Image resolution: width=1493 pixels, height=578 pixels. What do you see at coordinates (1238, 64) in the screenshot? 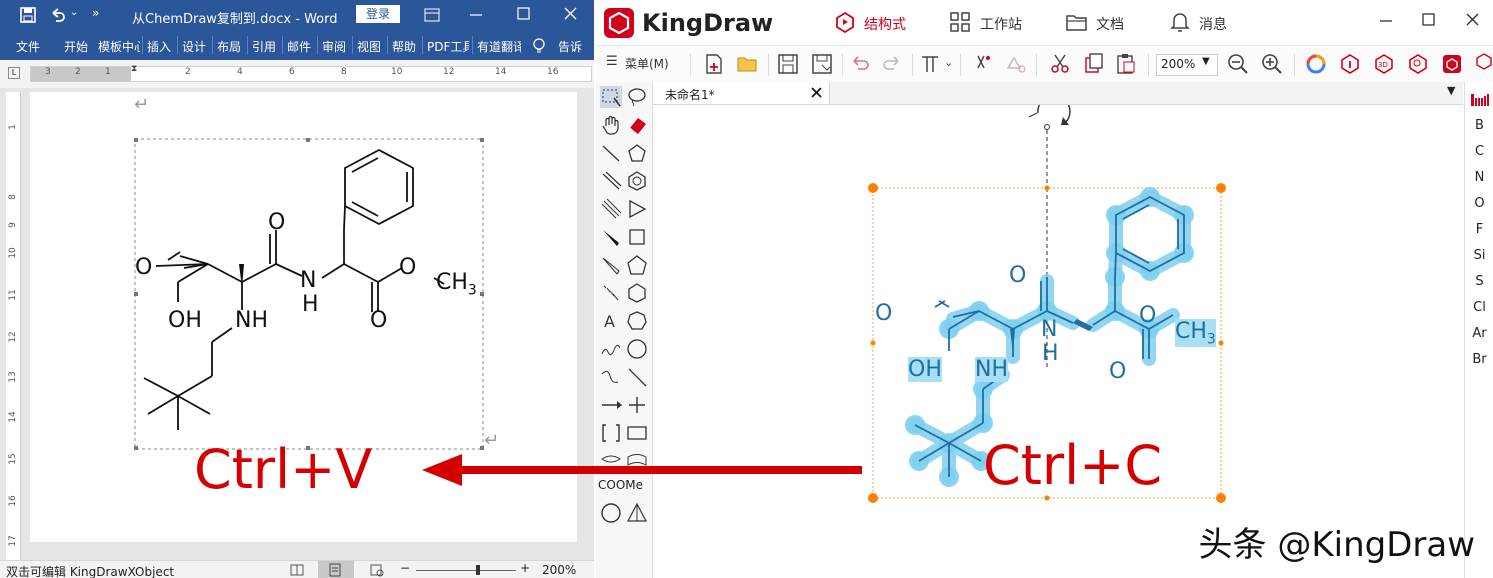
I see `zoom-out-icon` at bounding box center [1238, 64].